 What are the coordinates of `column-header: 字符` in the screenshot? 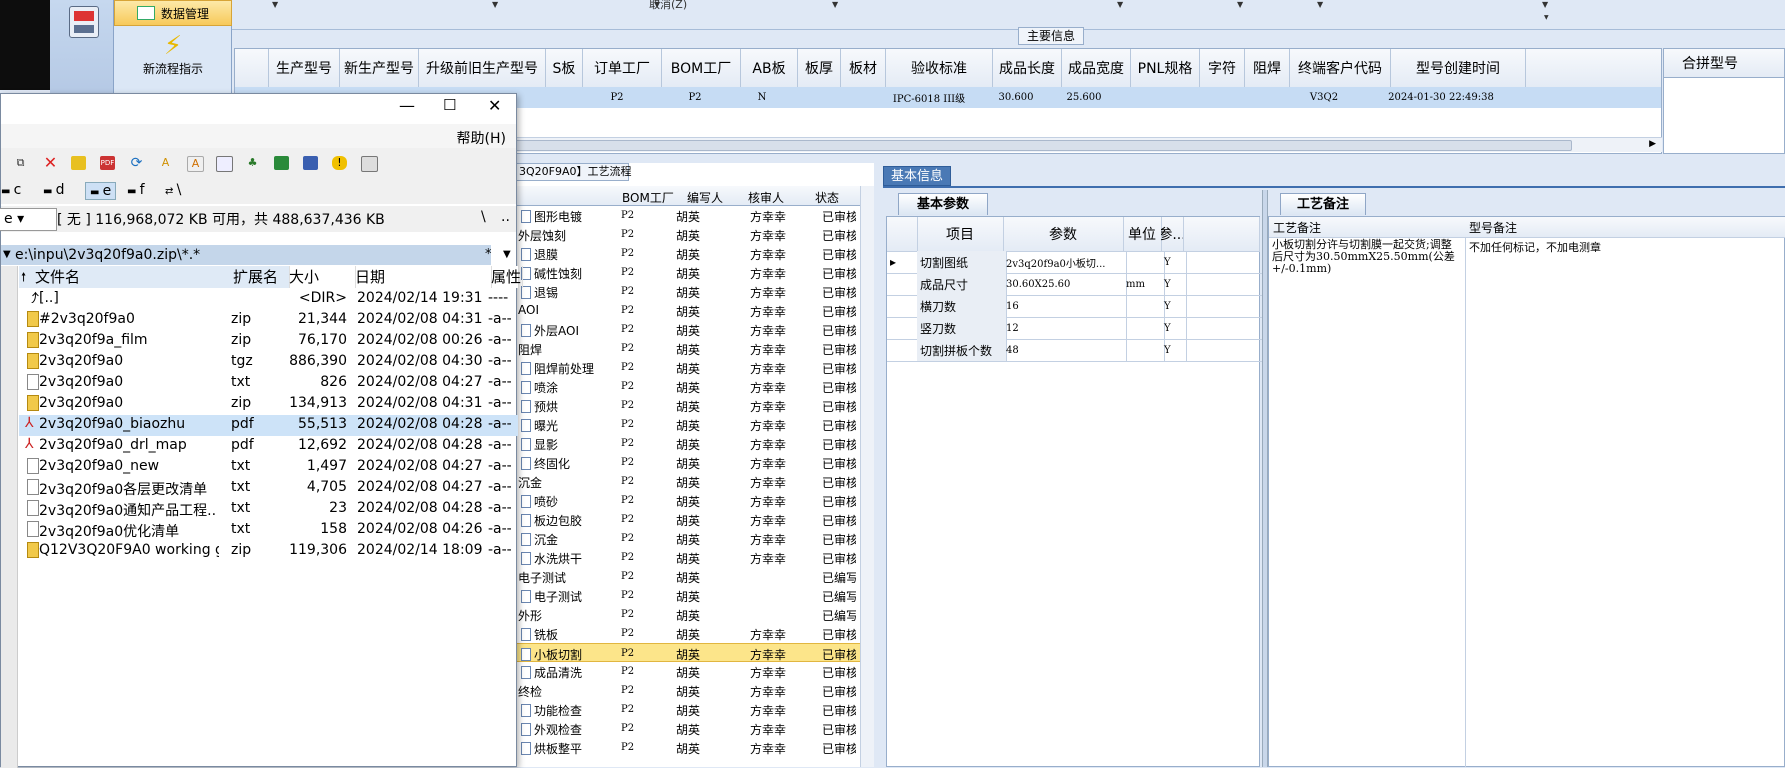 It's located at (1222, 68).